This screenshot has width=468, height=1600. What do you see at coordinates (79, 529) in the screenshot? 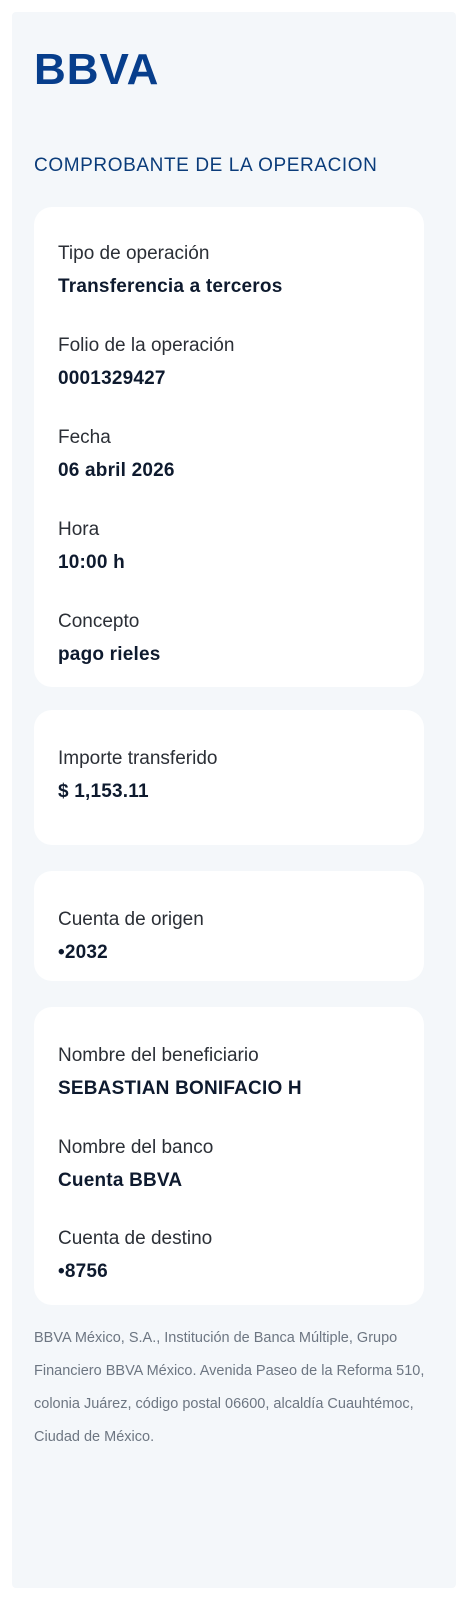
I see `hora-label: Hora` at bounding box center [79, 529].